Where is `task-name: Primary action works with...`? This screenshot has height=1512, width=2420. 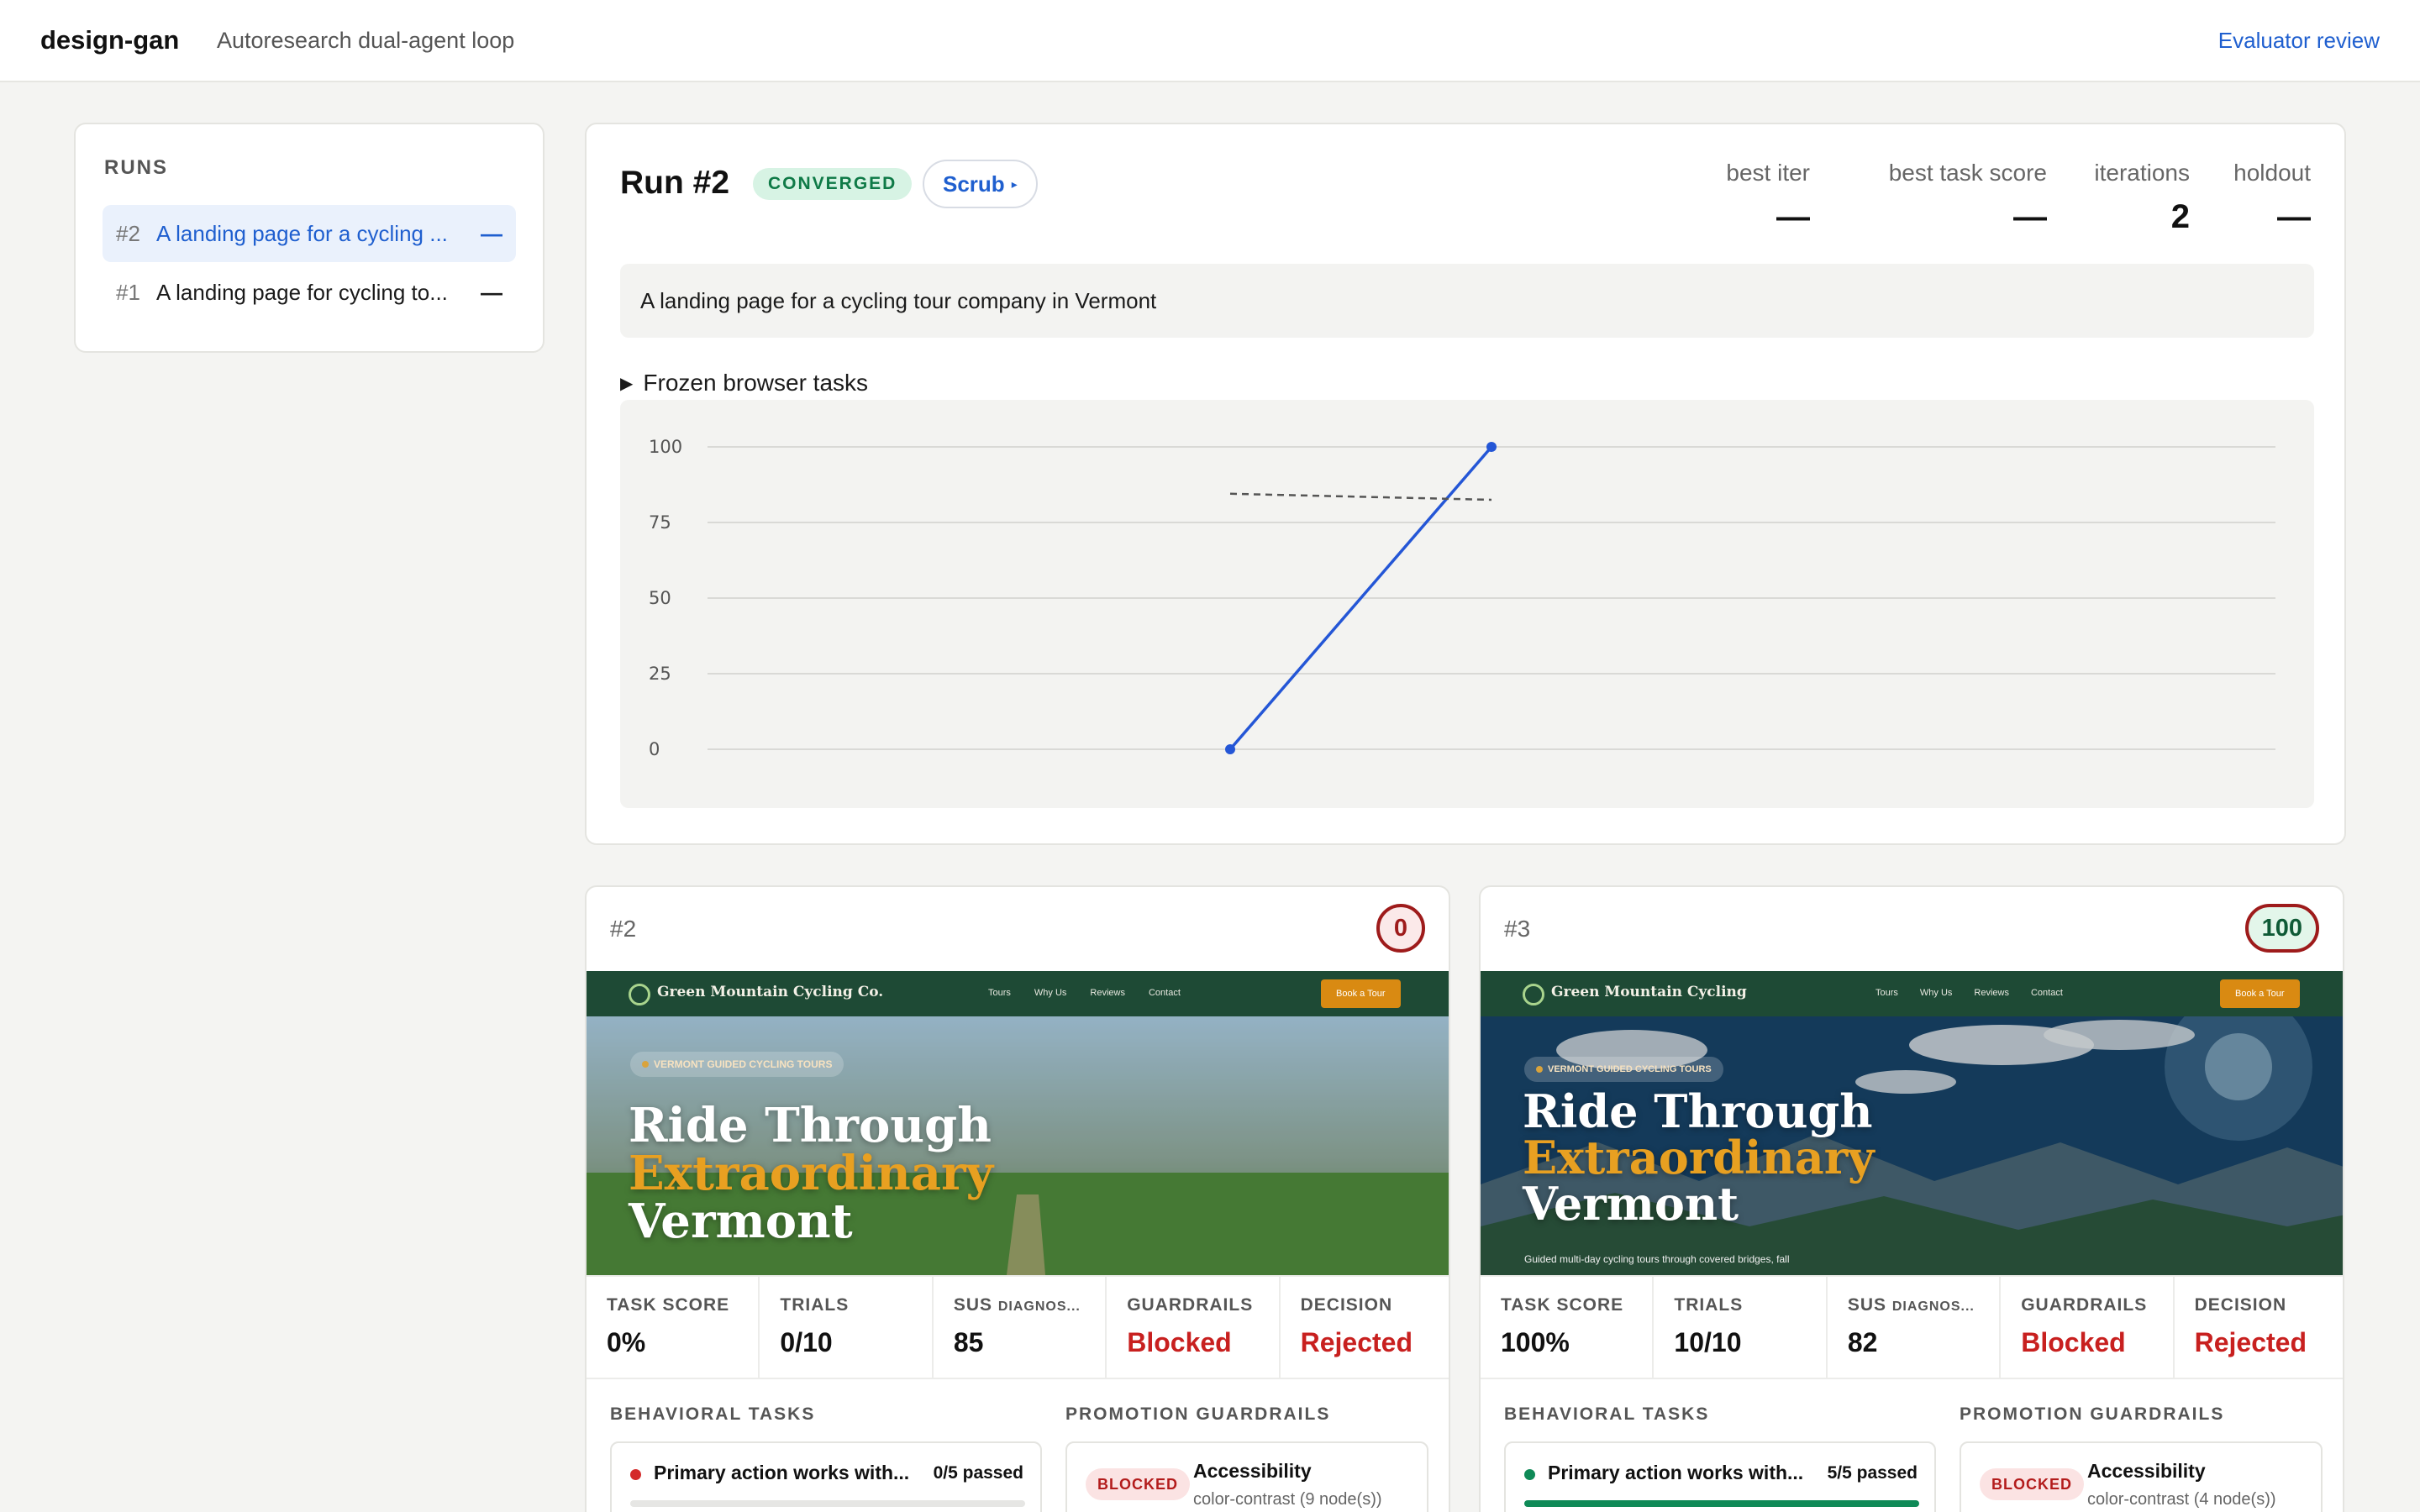 task-name: Primary action works with... is located at coordinates (1676, 1472).